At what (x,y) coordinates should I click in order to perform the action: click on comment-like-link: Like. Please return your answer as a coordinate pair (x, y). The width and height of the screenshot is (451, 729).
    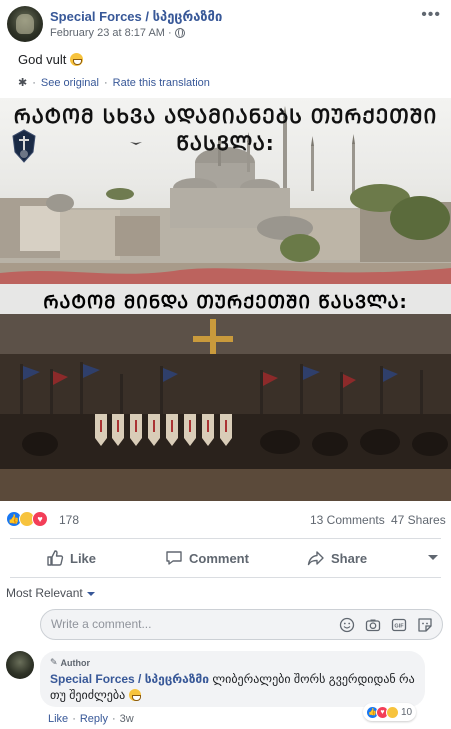
    Looking at the image, I should click on (58, 719).